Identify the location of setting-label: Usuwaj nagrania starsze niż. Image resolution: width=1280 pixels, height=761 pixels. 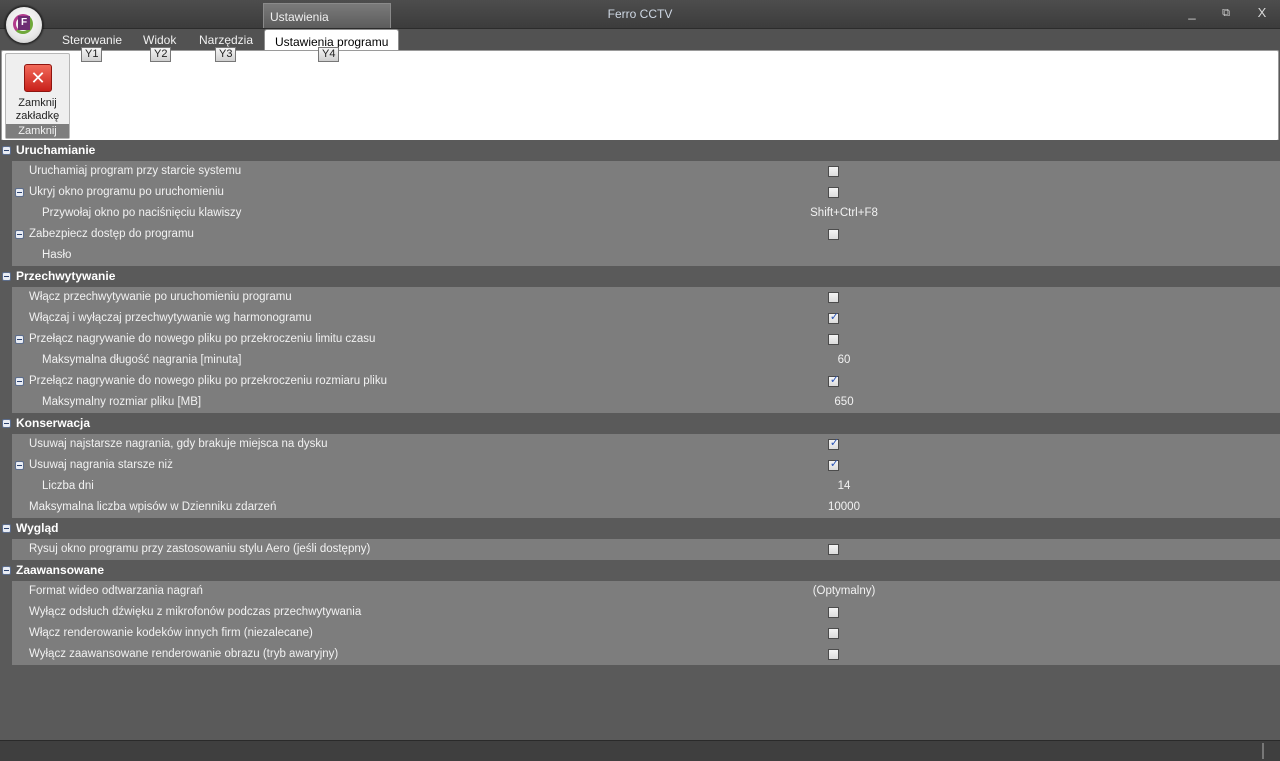
(101, 465).